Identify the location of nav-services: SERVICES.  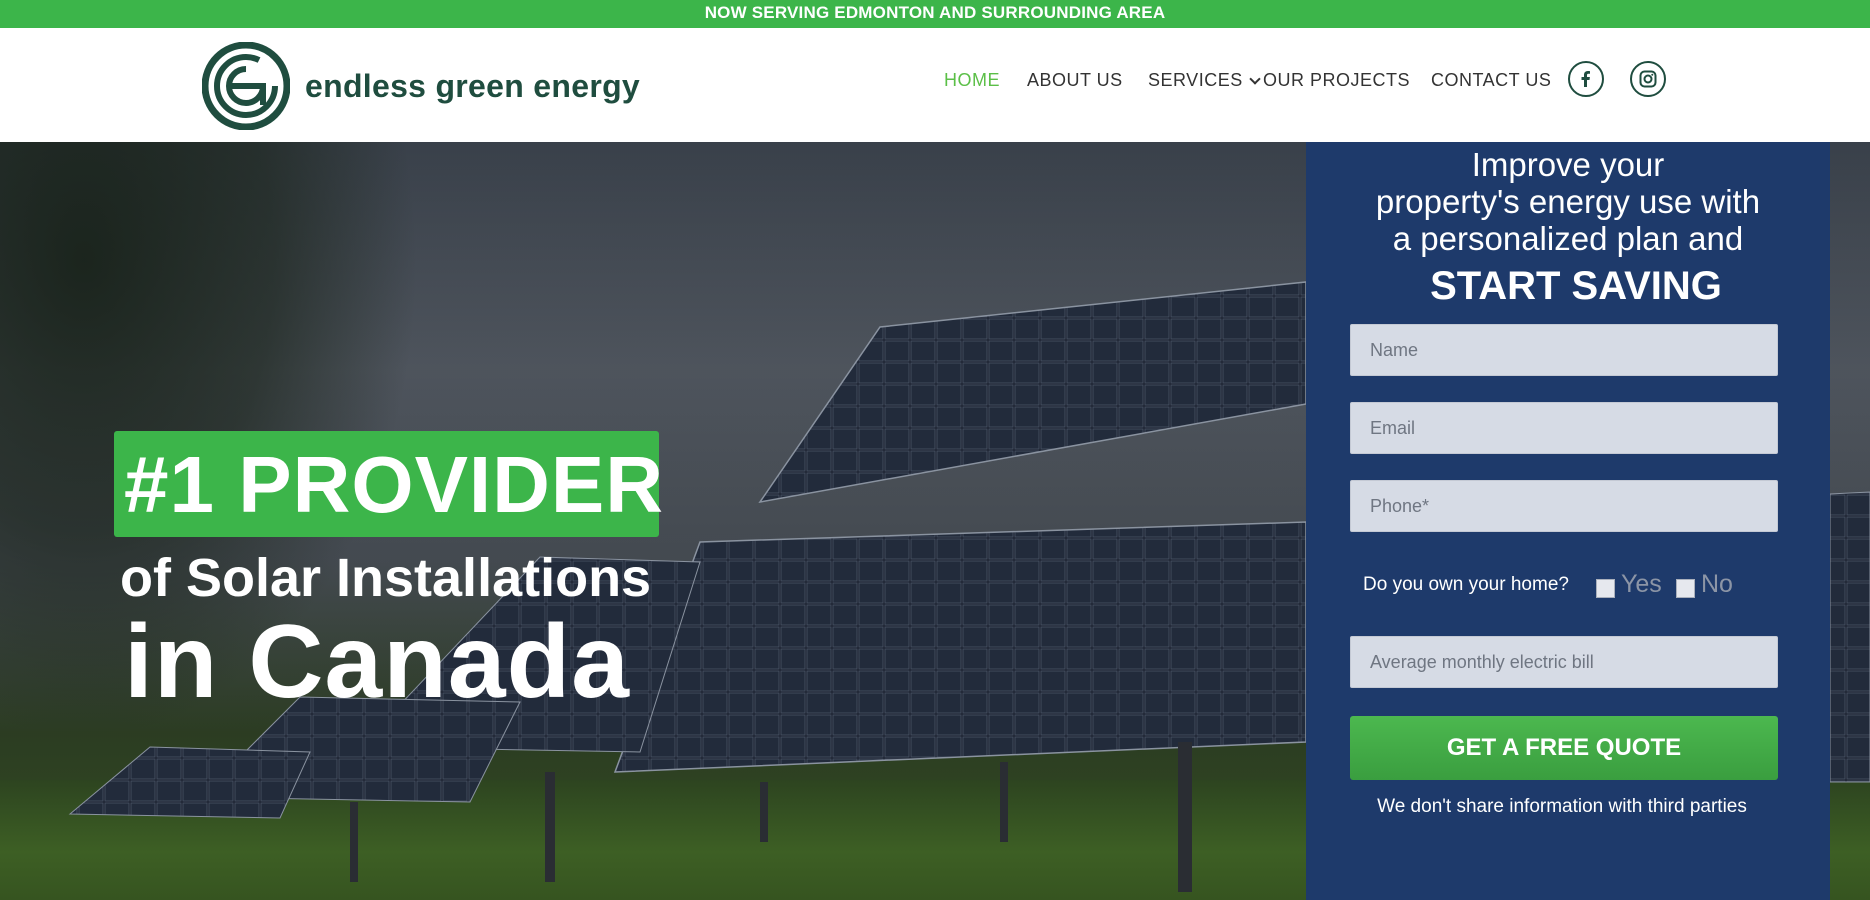
(1204, 80).